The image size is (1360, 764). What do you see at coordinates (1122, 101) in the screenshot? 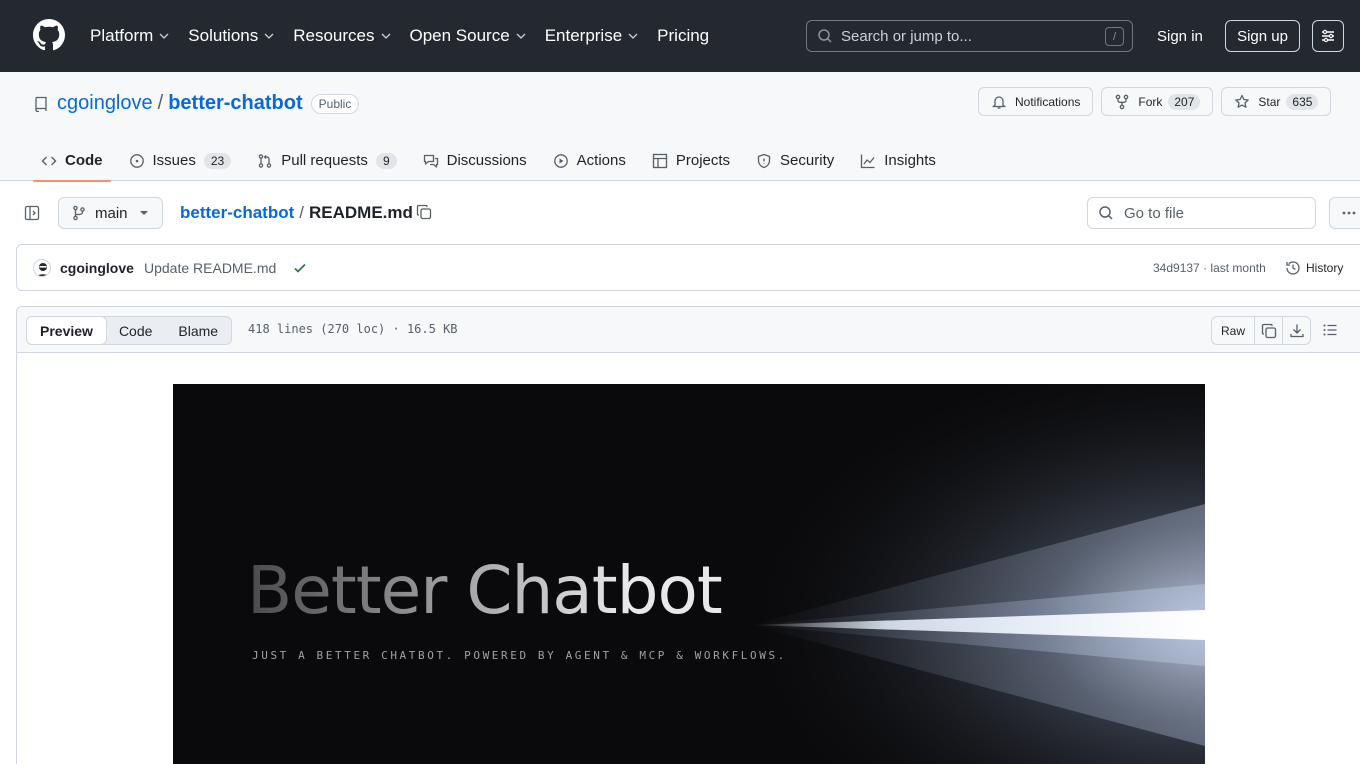
I see `fork-icon` at bounding box center [1122, 101].